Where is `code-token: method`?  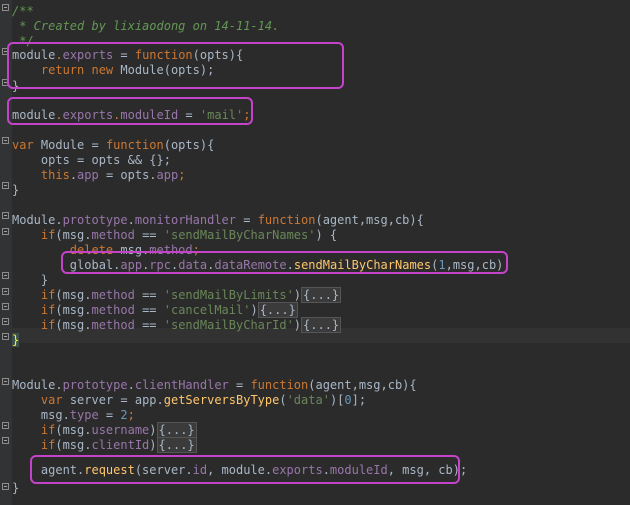
code-token: method is located at coordinates (113, 295).